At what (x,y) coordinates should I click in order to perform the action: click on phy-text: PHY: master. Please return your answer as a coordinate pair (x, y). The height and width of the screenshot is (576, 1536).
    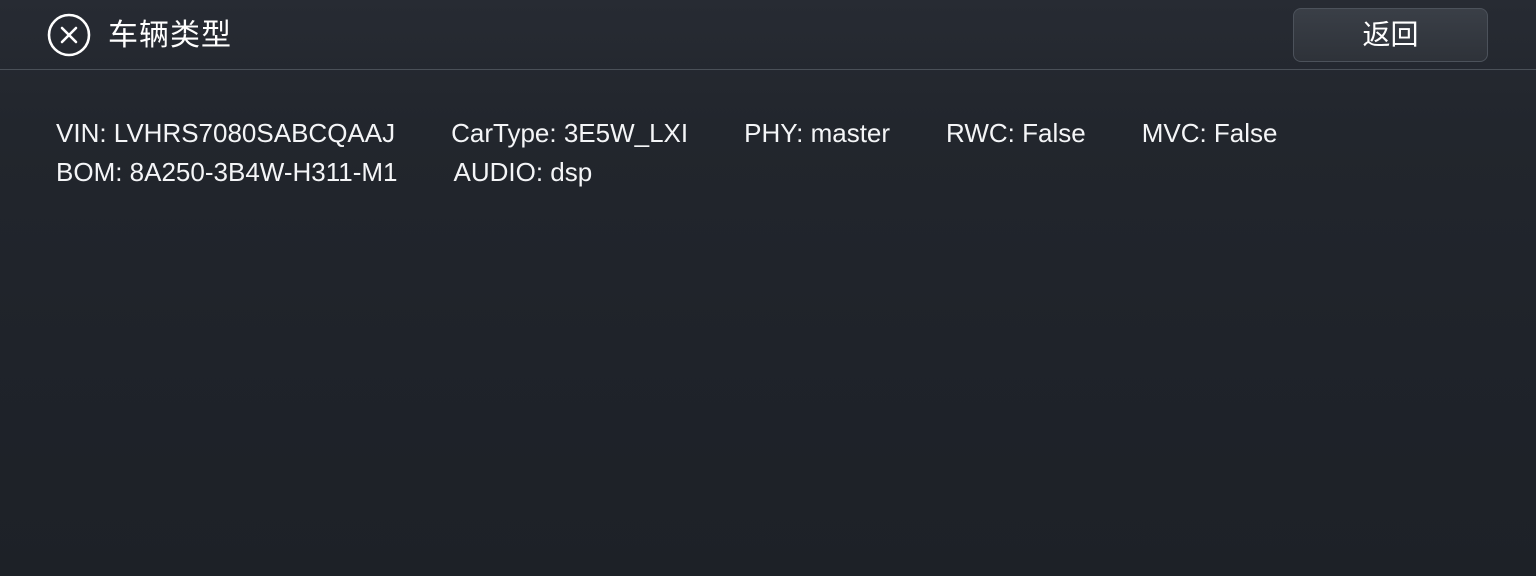
    Looking at the image, I should click on (817, 133).